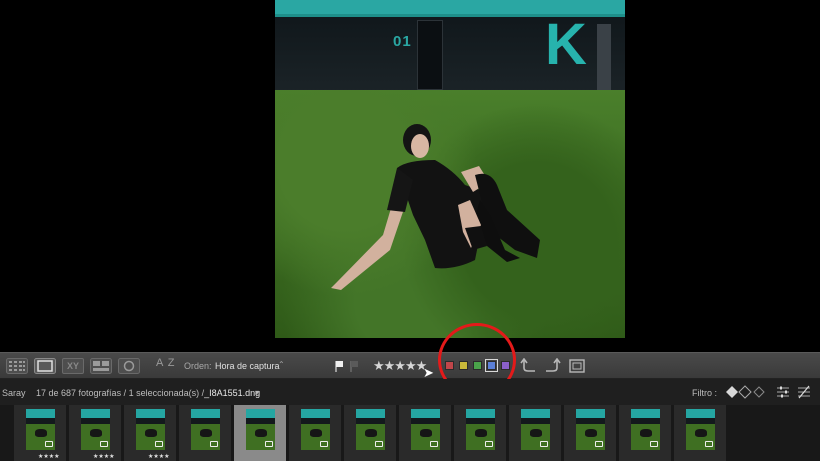 This screenshot has width=820, height=461. Describe the element at coordinates (577, 366) in the screenshot. I see `crop-overlay-icon` at that location.